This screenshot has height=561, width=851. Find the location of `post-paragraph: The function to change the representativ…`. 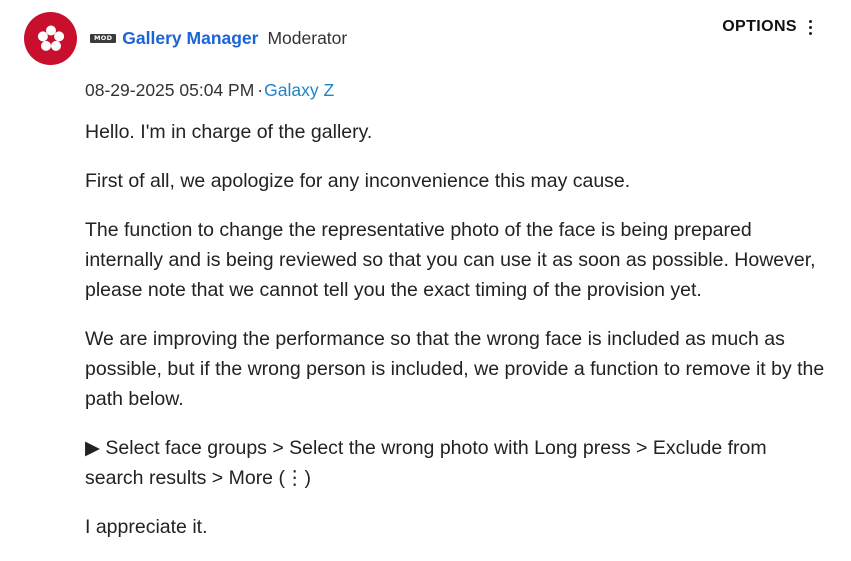

post-paragraph: The function to change the representativ… is located at coordinates (450, 260).